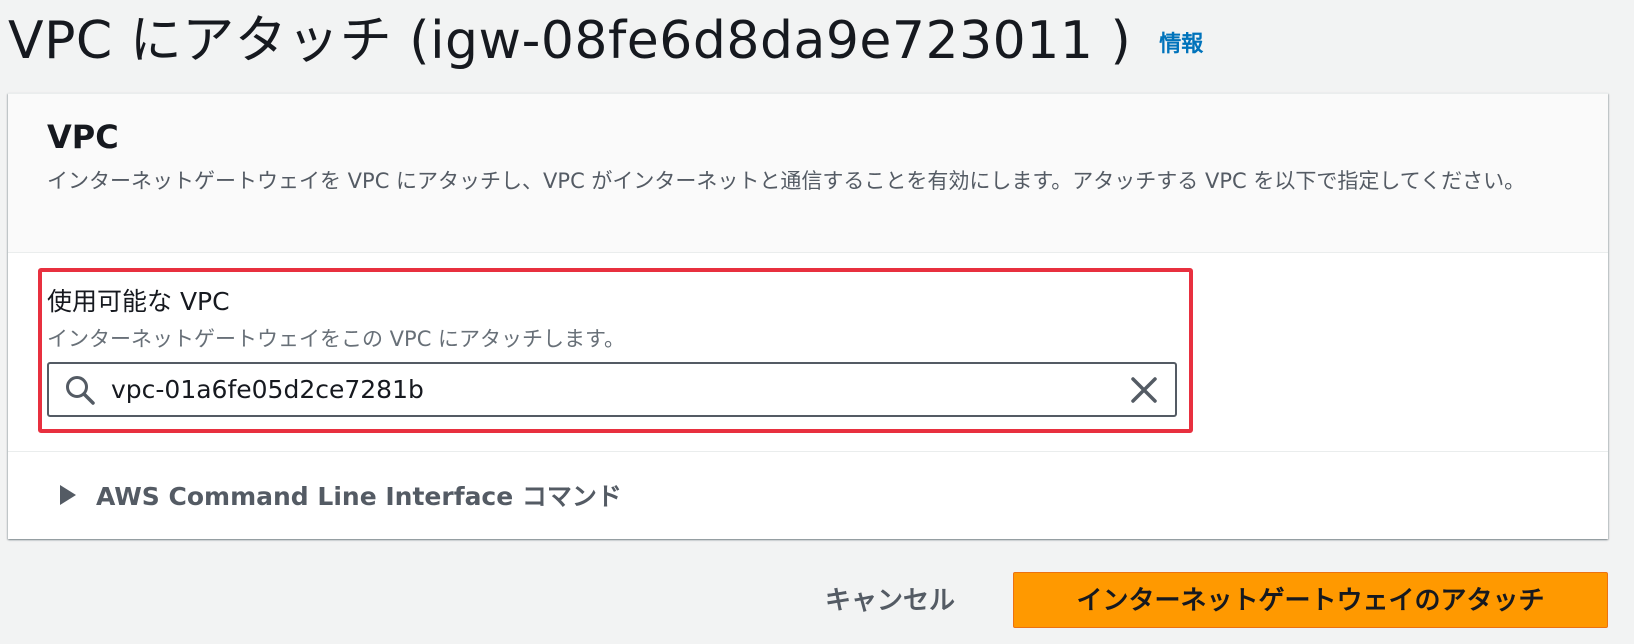 This screenshot has width=1634, height=644. I want to click on cancel-button: キャンセル, so click(890, 600).